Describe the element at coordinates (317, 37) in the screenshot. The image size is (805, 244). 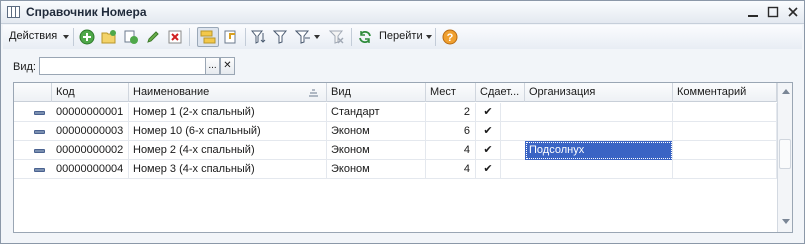
I see `filter-history-dropdown-icon` at that location.